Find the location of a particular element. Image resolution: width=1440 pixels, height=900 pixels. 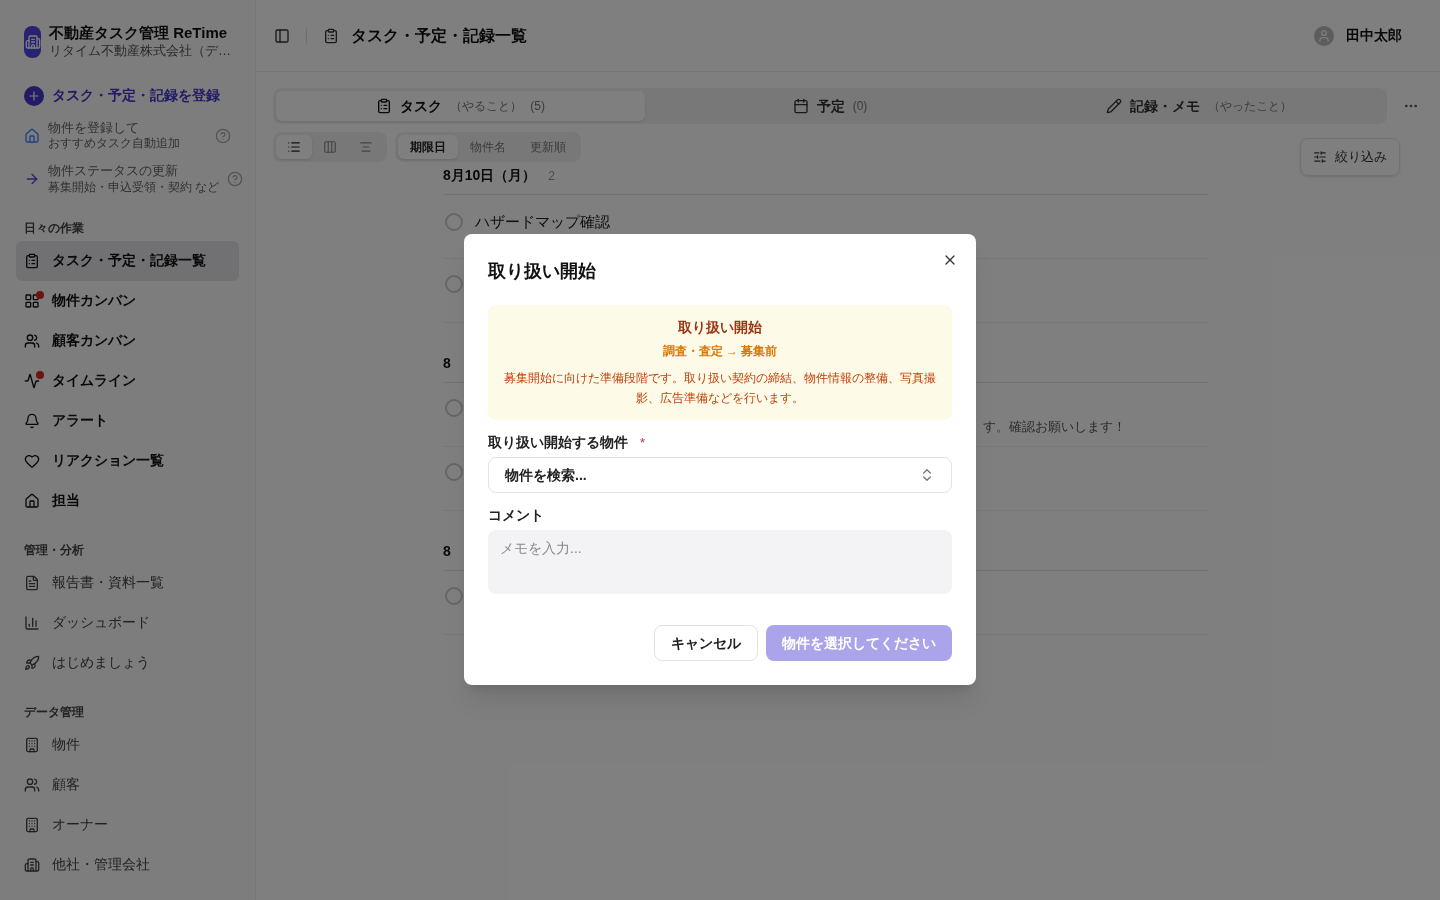

filter-button: 絞り込み is located at coordinates (1350, 157).